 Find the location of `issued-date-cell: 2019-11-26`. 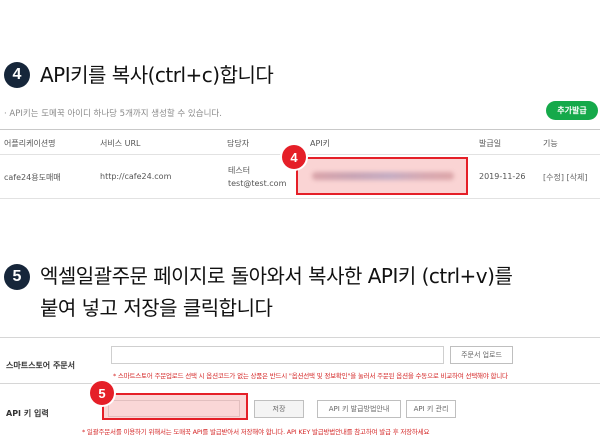

issued-date-cell: 2019-11-26 is located at coordinates (502, 176).